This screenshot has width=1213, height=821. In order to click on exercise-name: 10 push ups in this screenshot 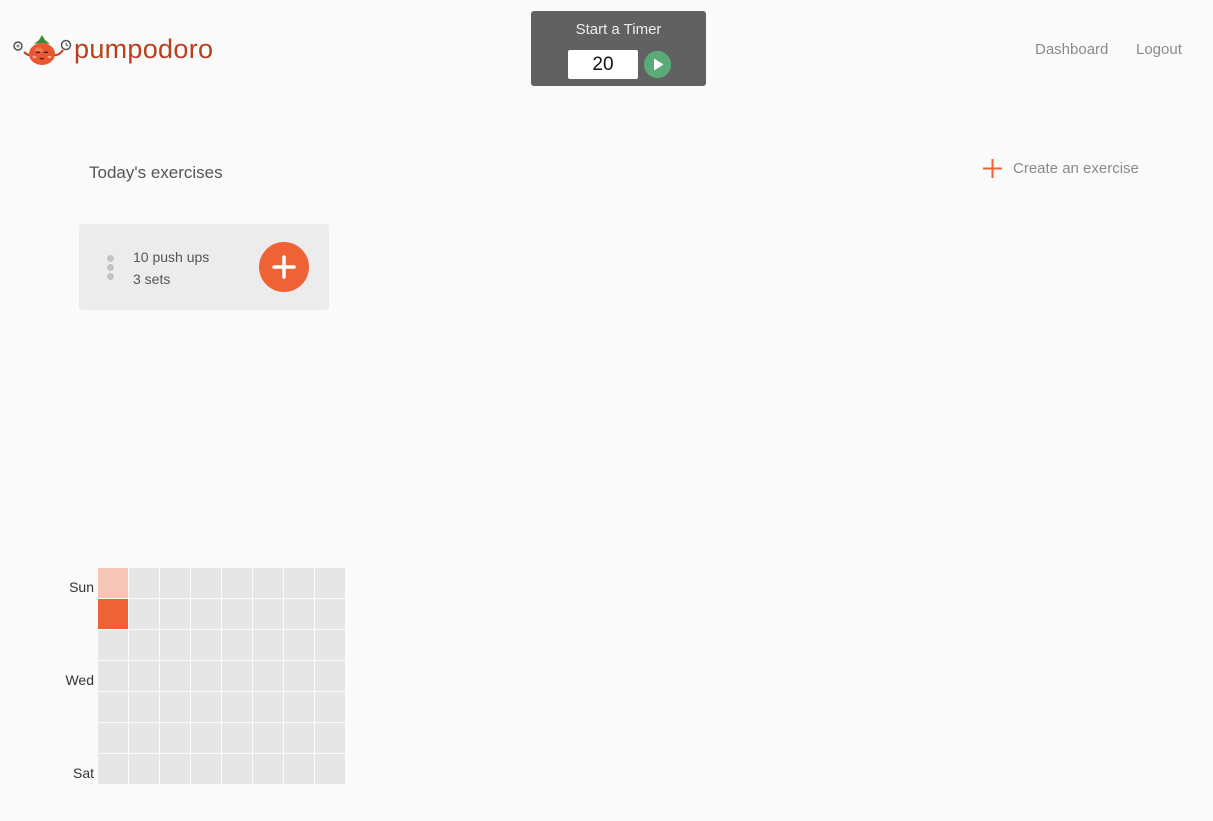, I will do `click(171, 257)`.